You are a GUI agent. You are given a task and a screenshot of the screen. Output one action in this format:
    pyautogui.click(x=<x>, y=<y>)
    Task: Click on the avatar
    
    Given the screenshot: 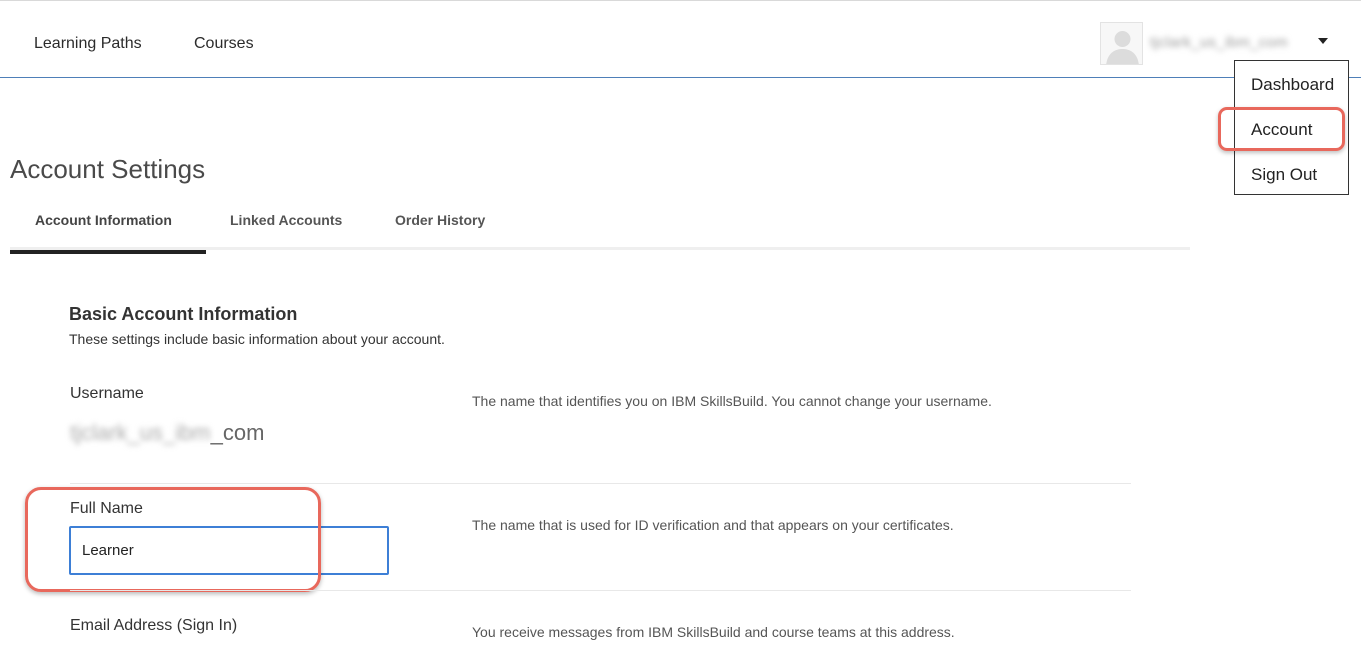 What is the action you would take?
    pyautogui.click(x=1121, y=43)
    